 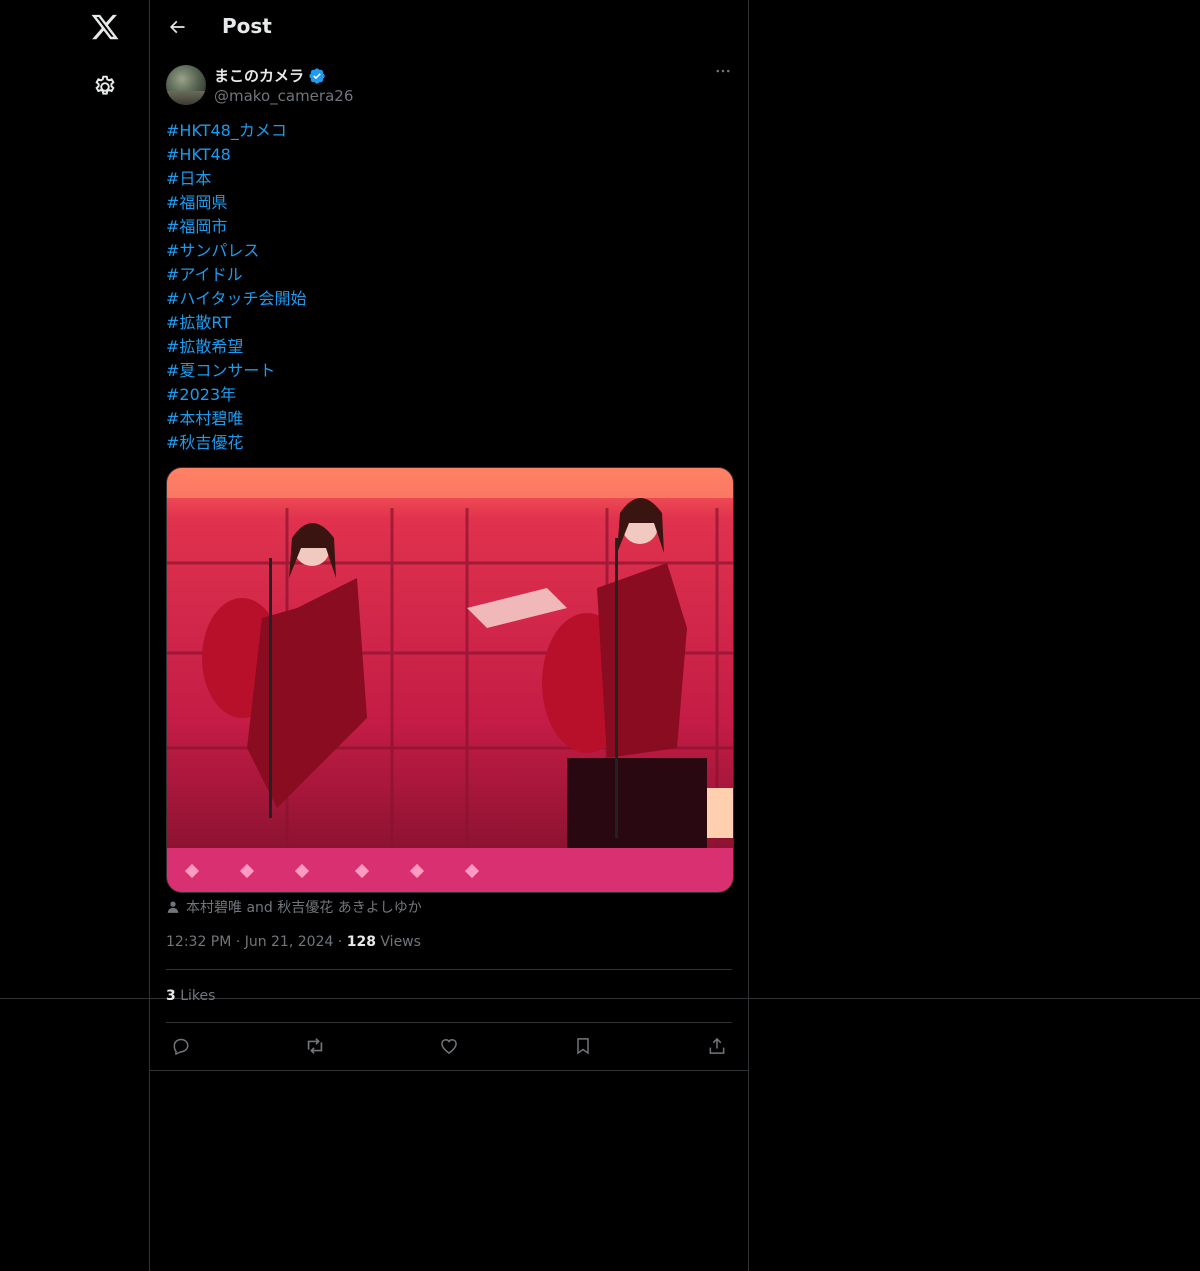 I want to click on tagged-people: 本村碧唯 and 秋吉優花 あきよしゆか, so click(x=294, y=907).